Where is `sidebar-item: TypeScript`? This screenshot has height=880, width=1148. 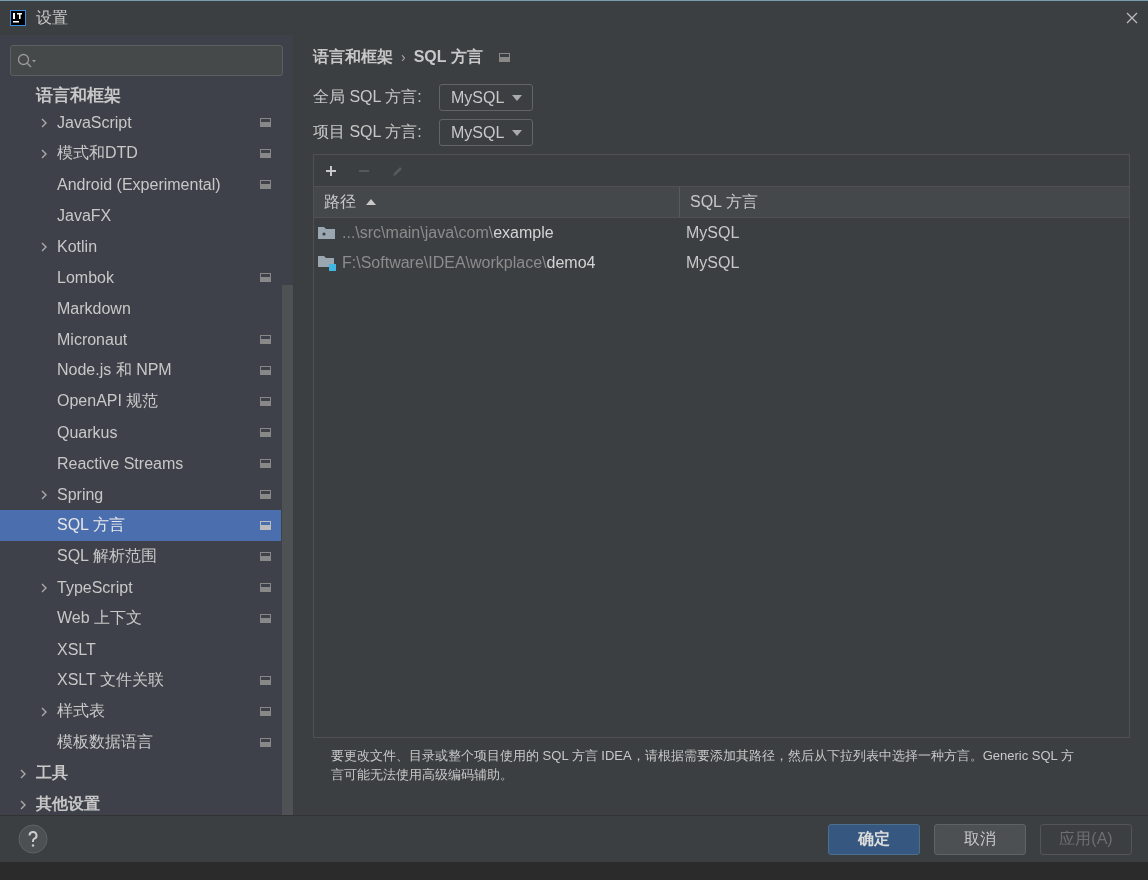
sidebar-item: TypeScript is located at coordinates (140, 587).